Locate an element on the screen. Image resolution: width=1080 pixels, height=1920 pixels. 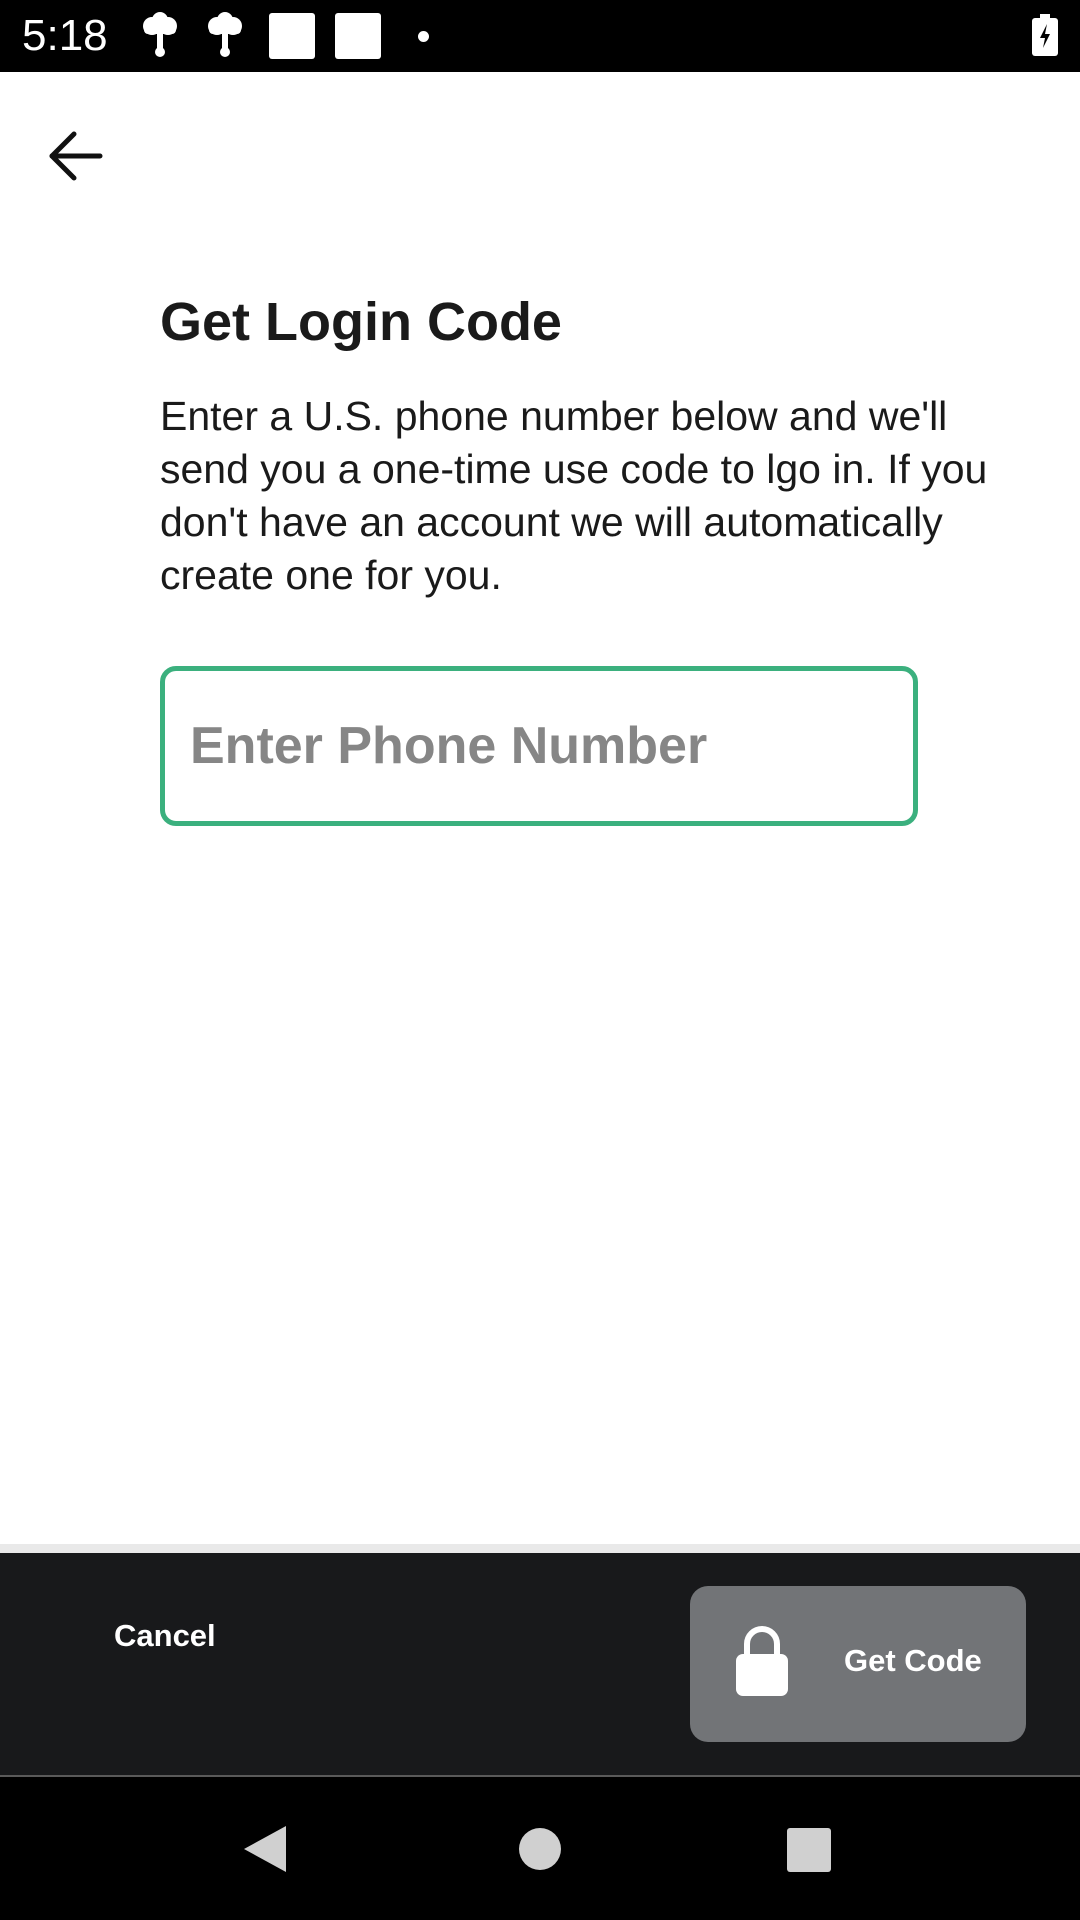
cancel-button: Cancel is located at coordinates (165, 1636).